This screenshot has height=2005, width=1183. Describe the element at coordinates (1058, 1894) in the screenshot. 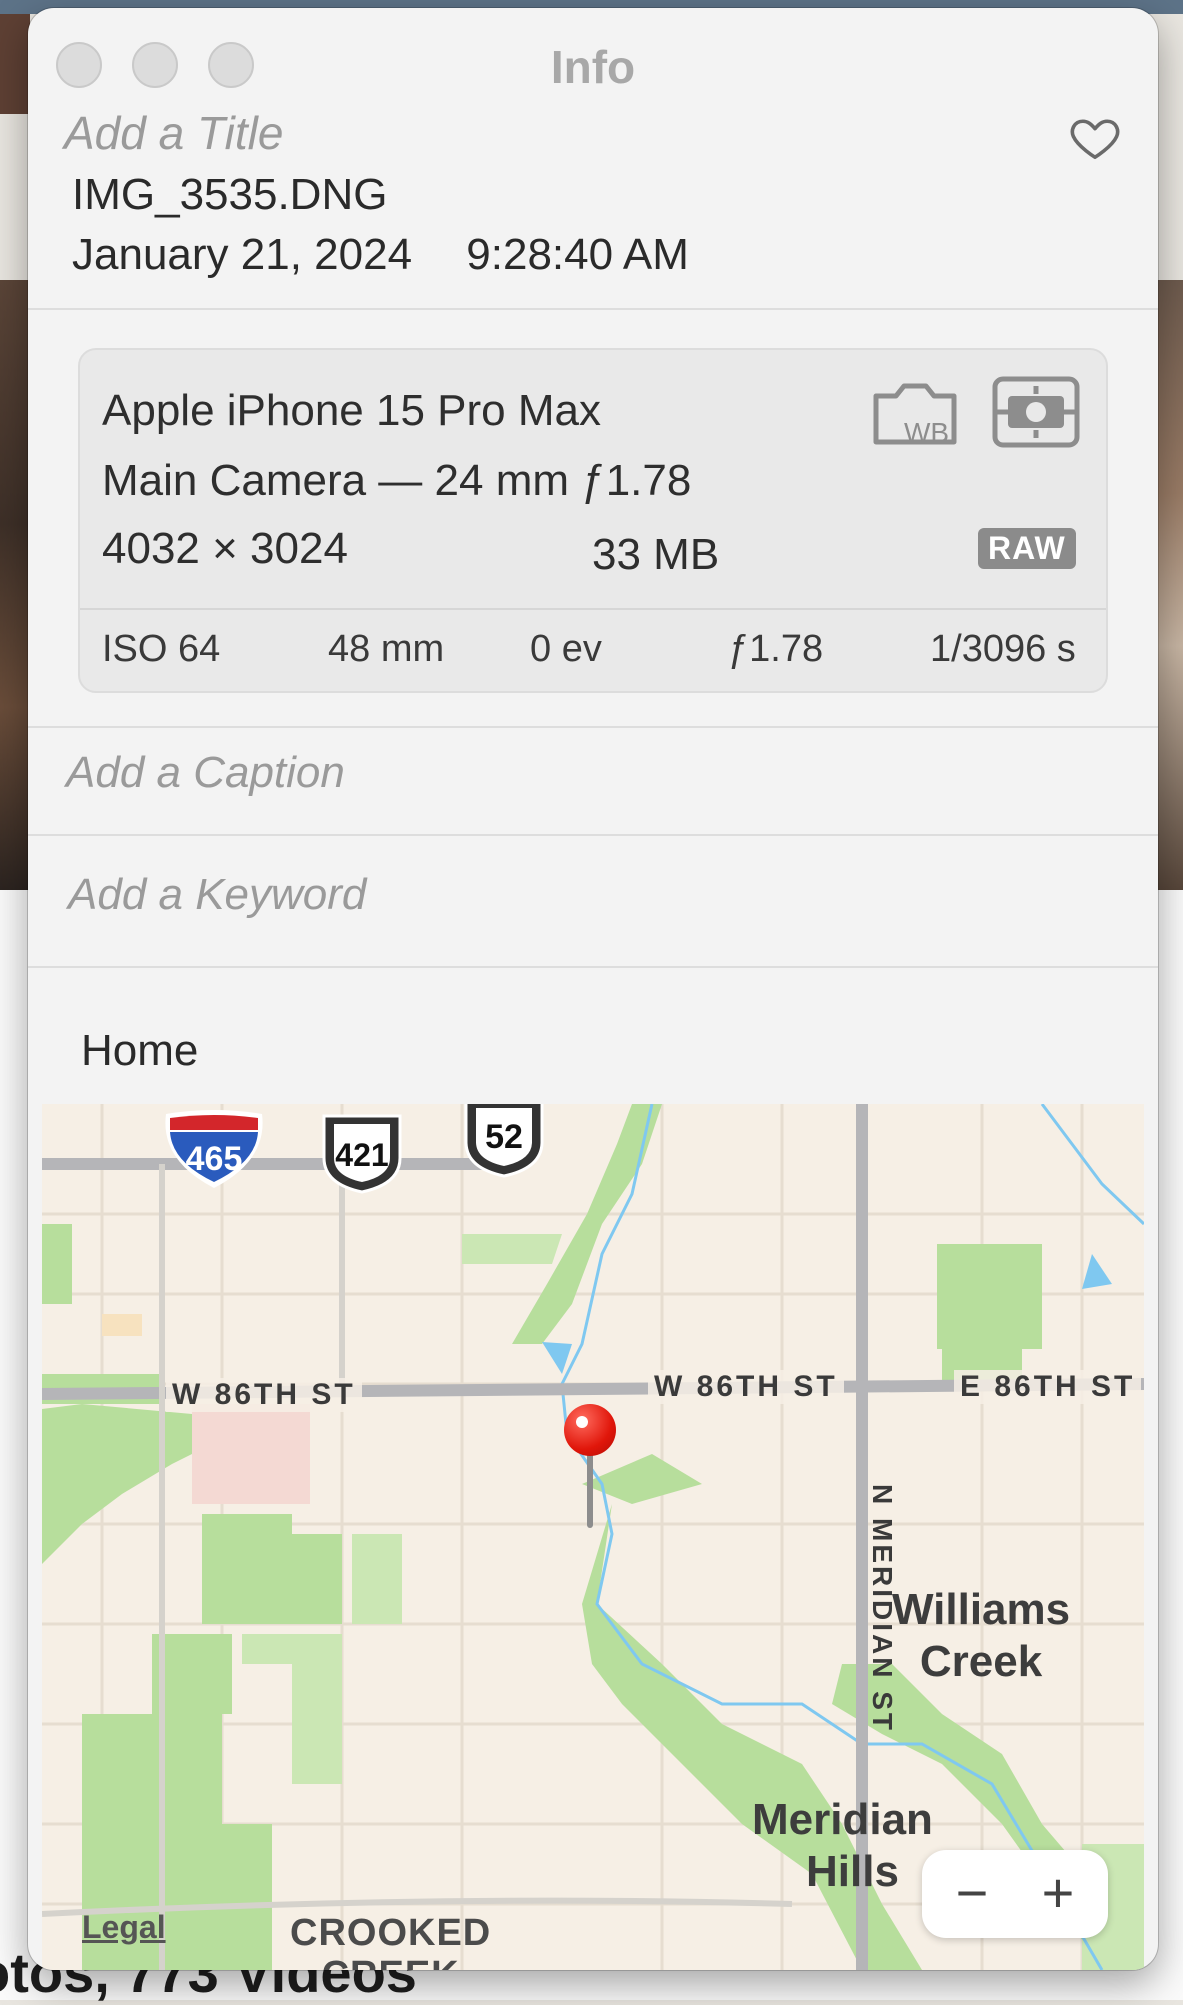

I see `zoom-in-button: +` at that location.